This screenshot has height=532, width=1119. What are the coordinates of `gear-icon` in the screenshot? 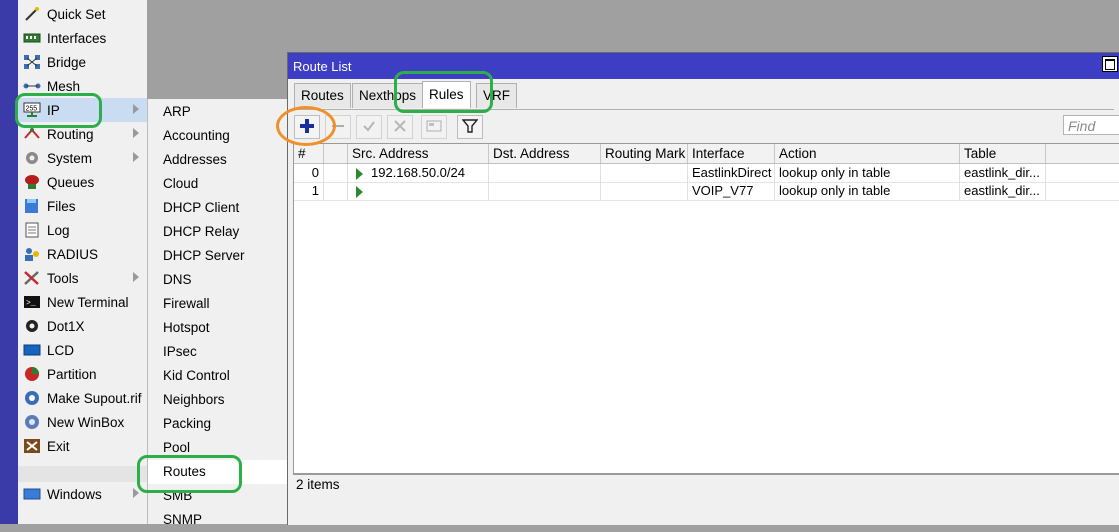 It's located at (32, 158).